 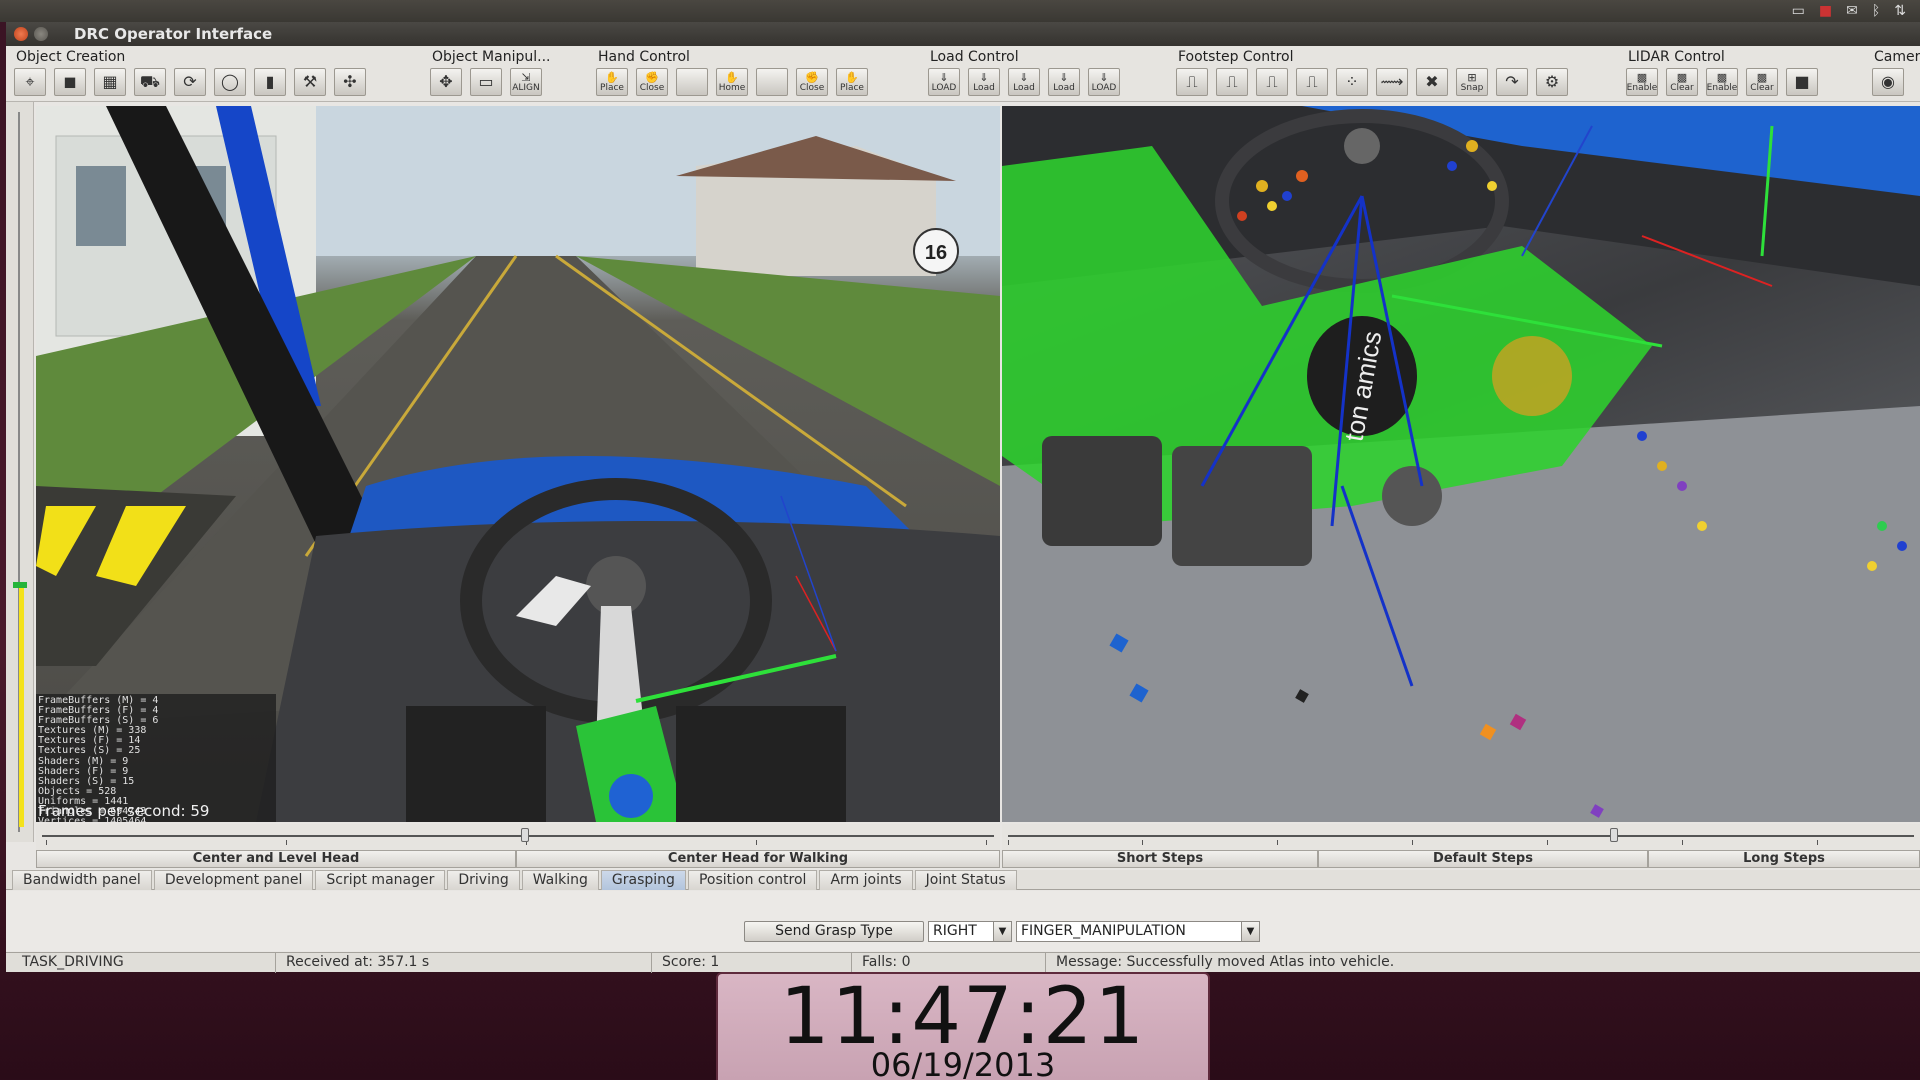 I want to click on box-icon: ▮, so click(x=270, y=82).